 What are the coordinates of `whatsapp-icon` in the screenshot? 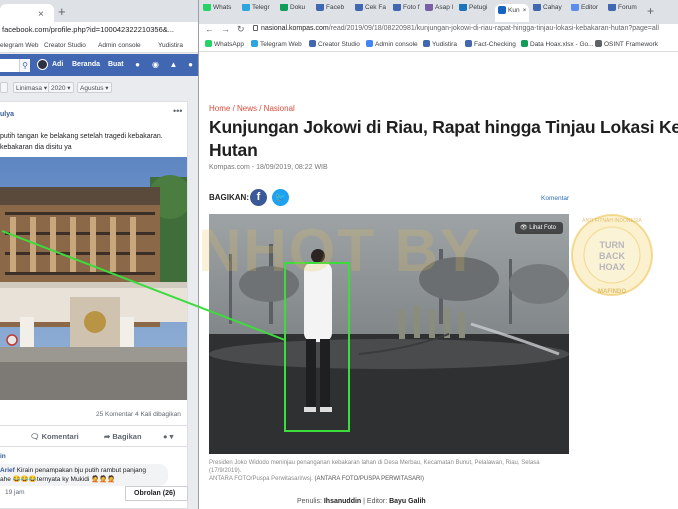 It's located at (208, 44).